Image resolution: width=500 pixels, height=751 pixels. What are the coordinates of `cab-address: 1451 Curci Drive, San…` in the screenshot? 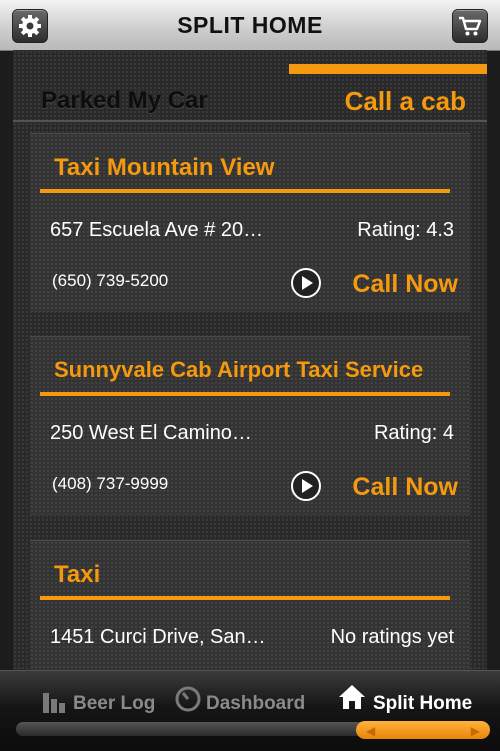 It's located at (158, 637).